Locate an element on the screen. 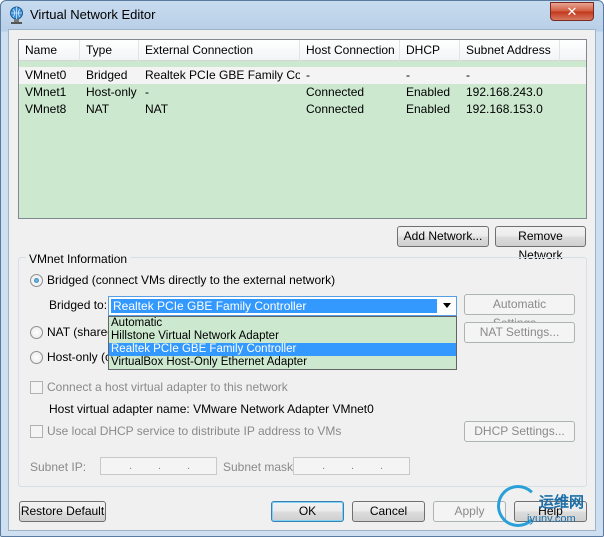 The height and width of the screenshot is (537, 604). cell-host-connection: - is located at coordinates (308, 75).